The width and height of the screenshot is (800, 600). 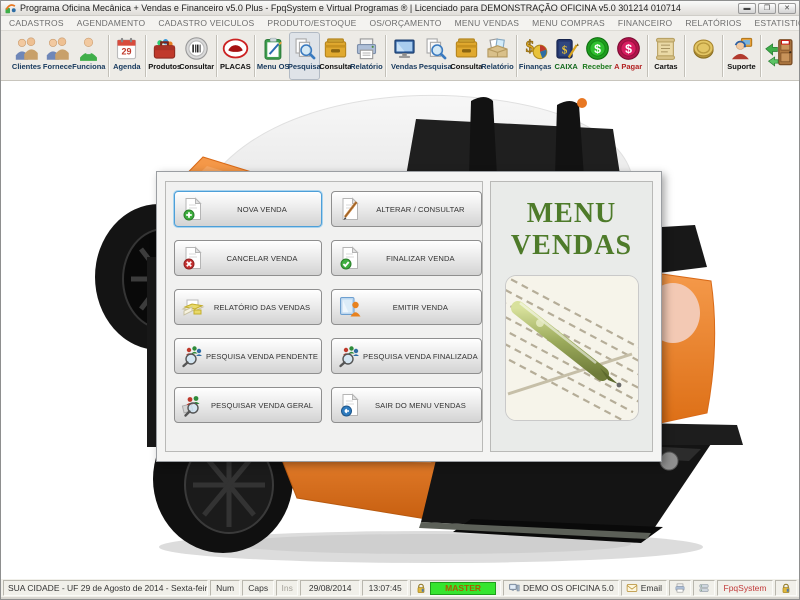 What do you see at coordinates (10, 8) in the screenshot?
I see `app-icon` at bounding box center [10, 8].